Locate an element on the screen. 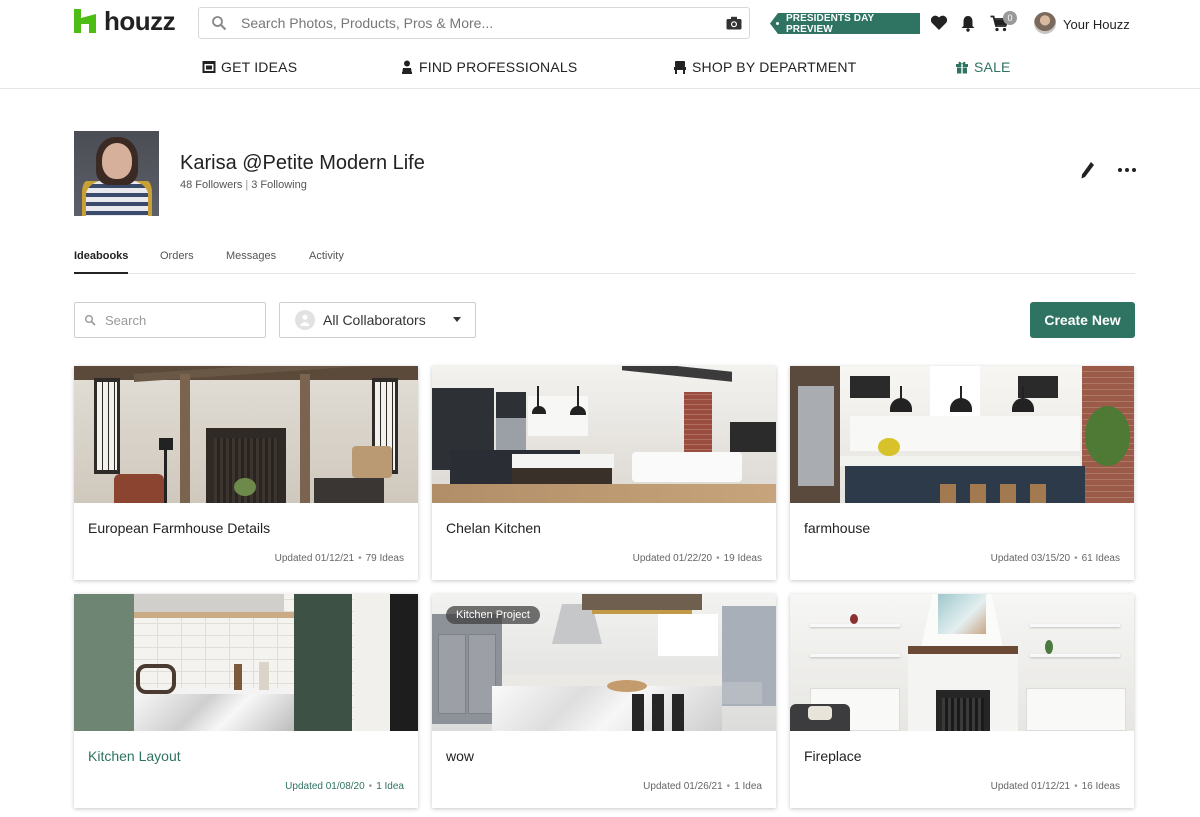 Image resolution: width=1200 pixels, height=817 pixels. ideabook-meta: Updated 01/12/21 • 16 Ideas is located at coordinates (1055, 786).